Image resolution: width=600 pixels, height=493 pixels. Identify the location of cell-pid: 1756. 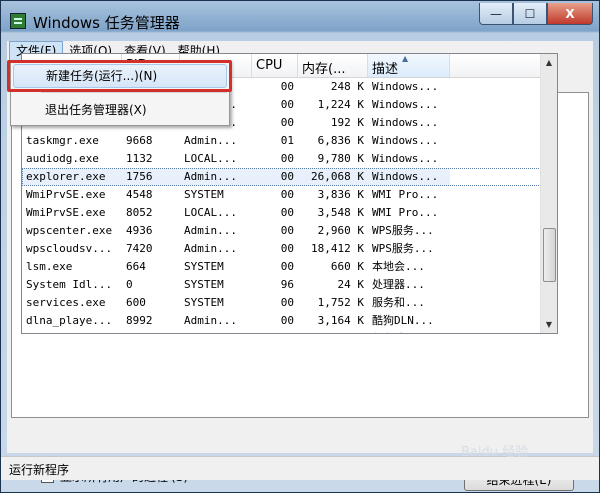
(151, 177).